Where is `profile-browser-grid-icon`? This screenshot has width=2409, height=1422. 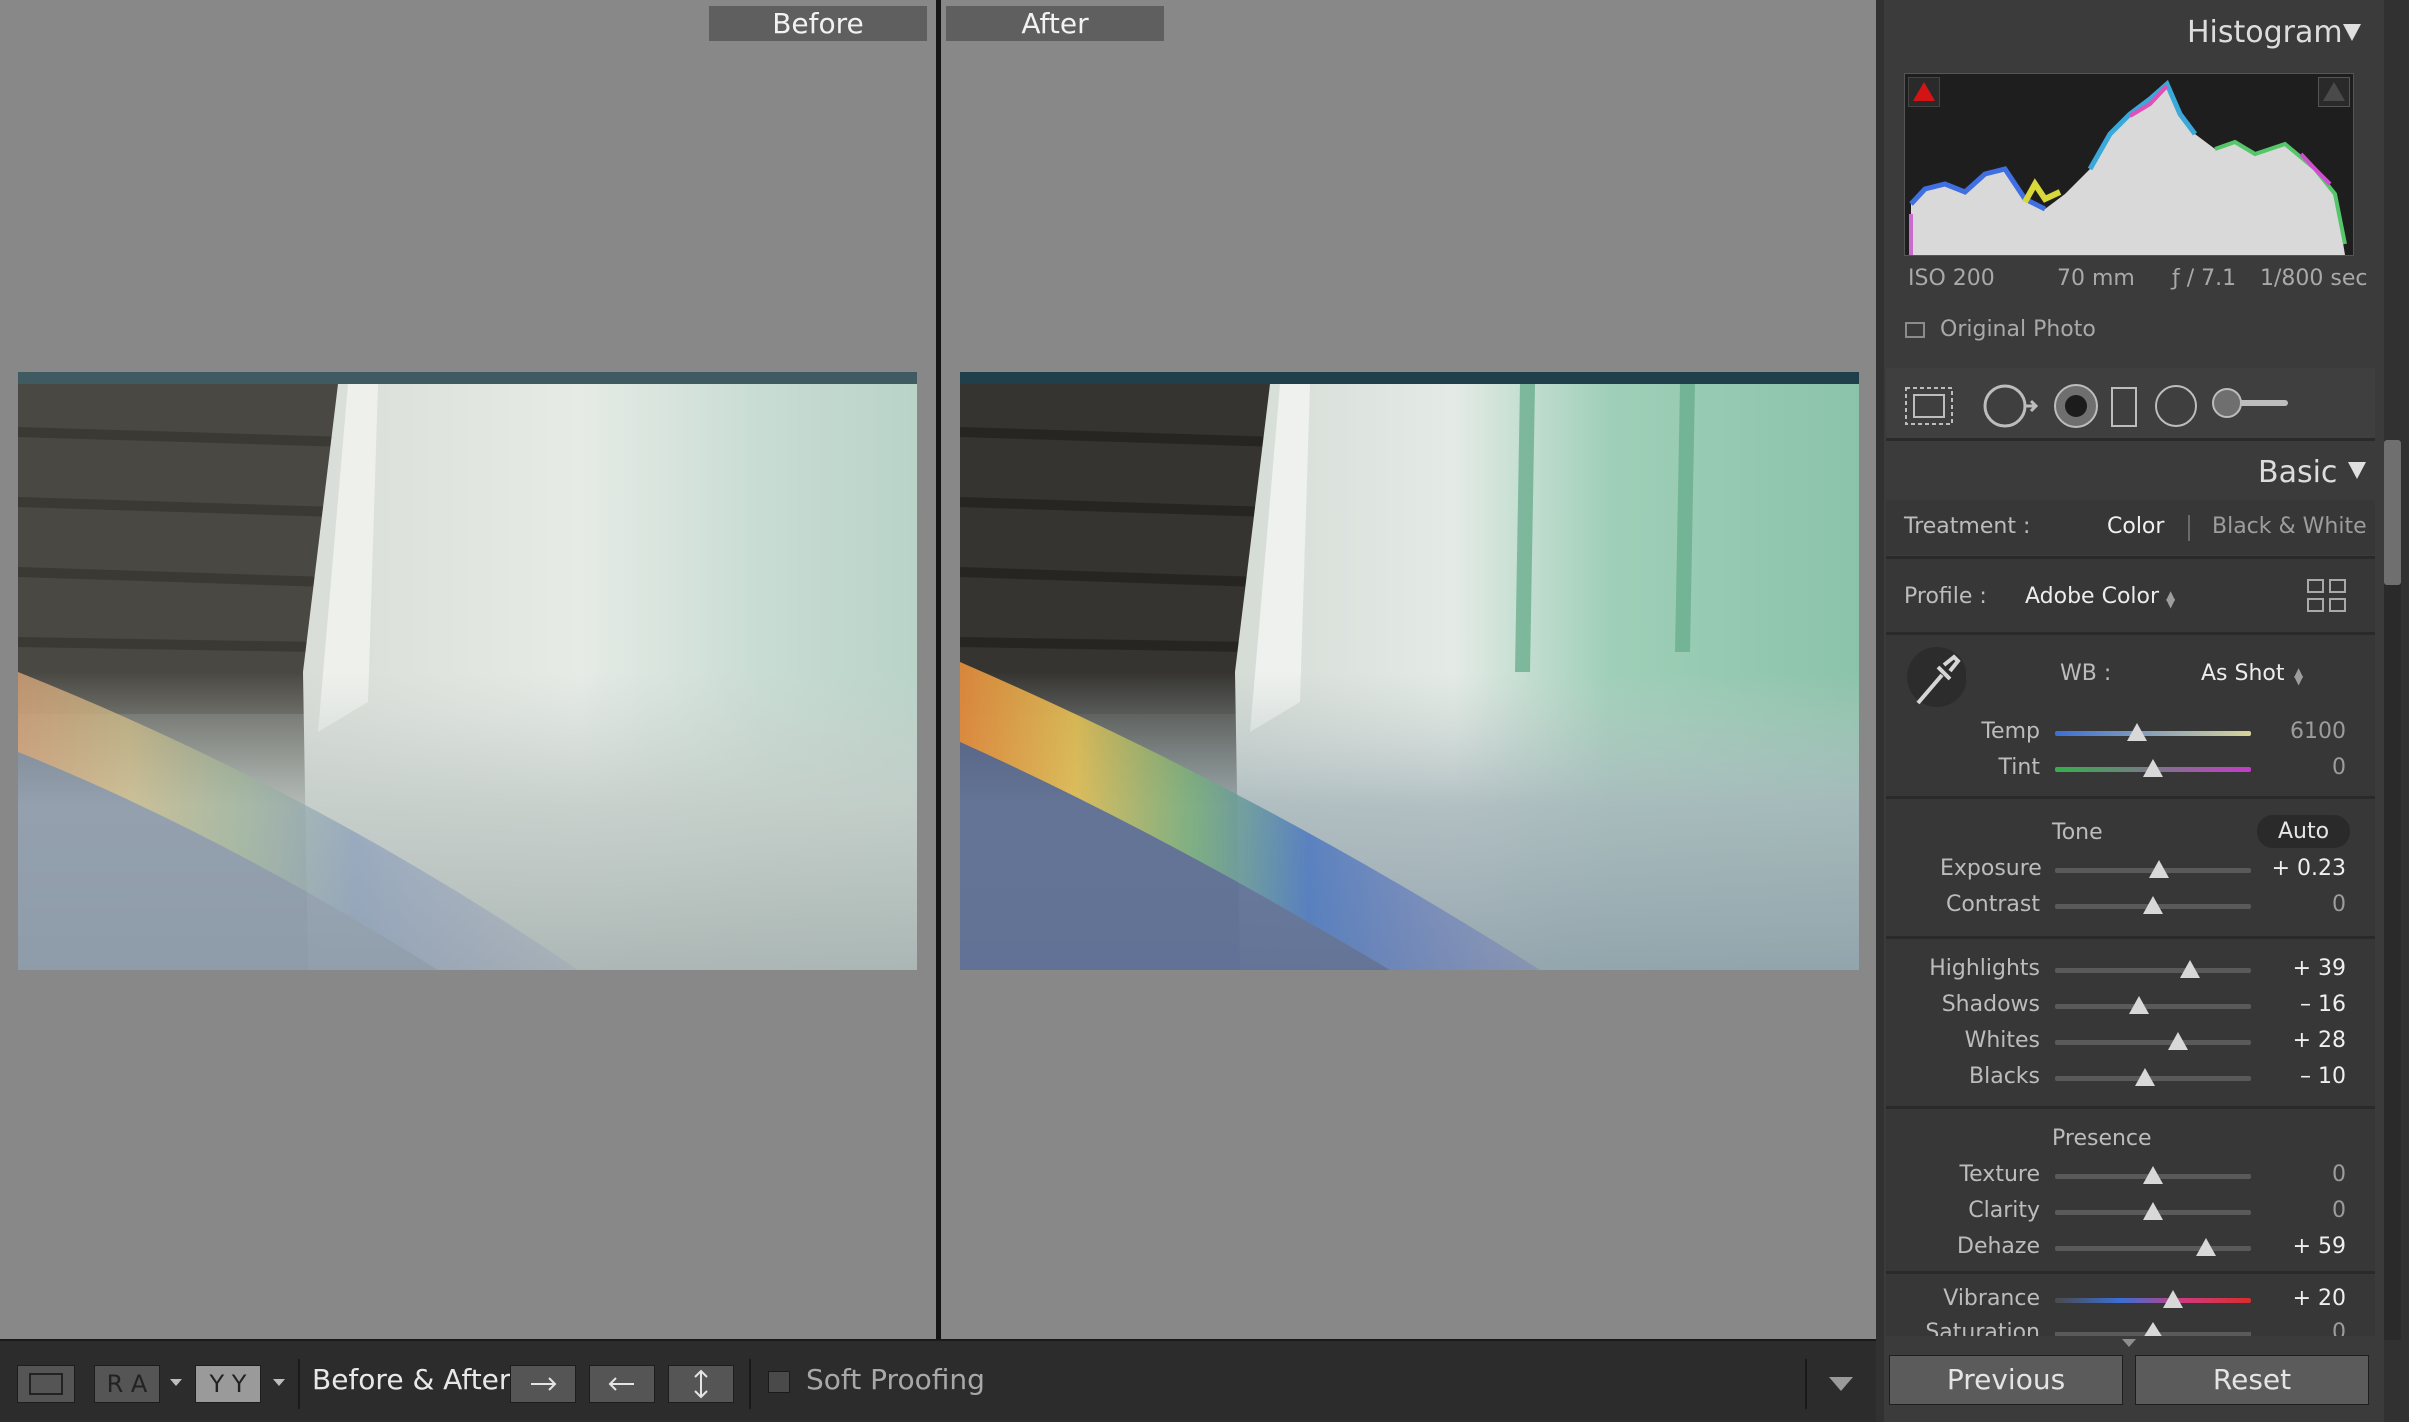
profile-browser-grid-icon is located at coordinates (2327, 596).